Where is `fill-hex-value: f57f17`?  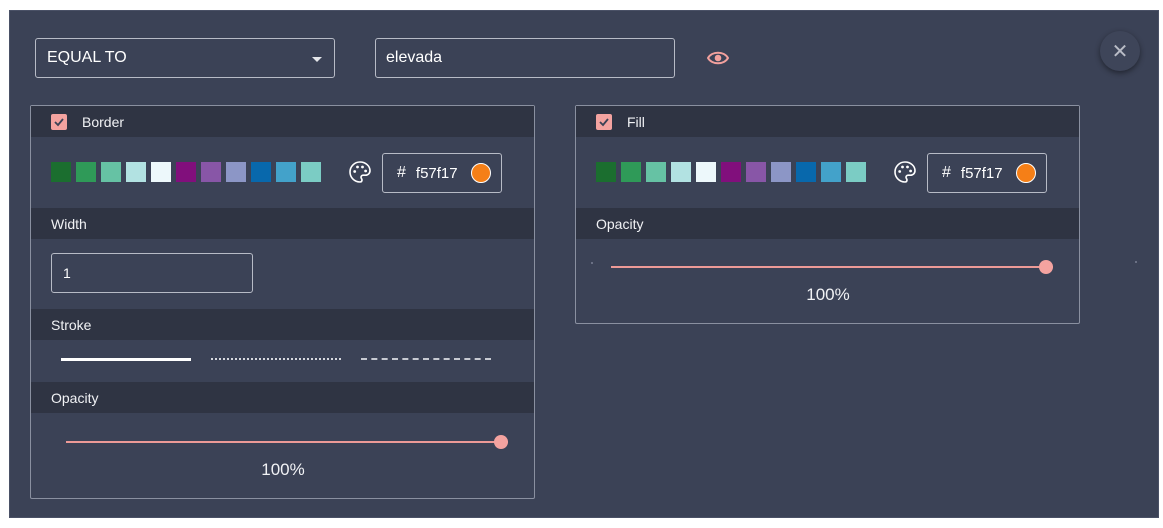 fill-hex-value: f57f17 is located at coordinates (981, 173).